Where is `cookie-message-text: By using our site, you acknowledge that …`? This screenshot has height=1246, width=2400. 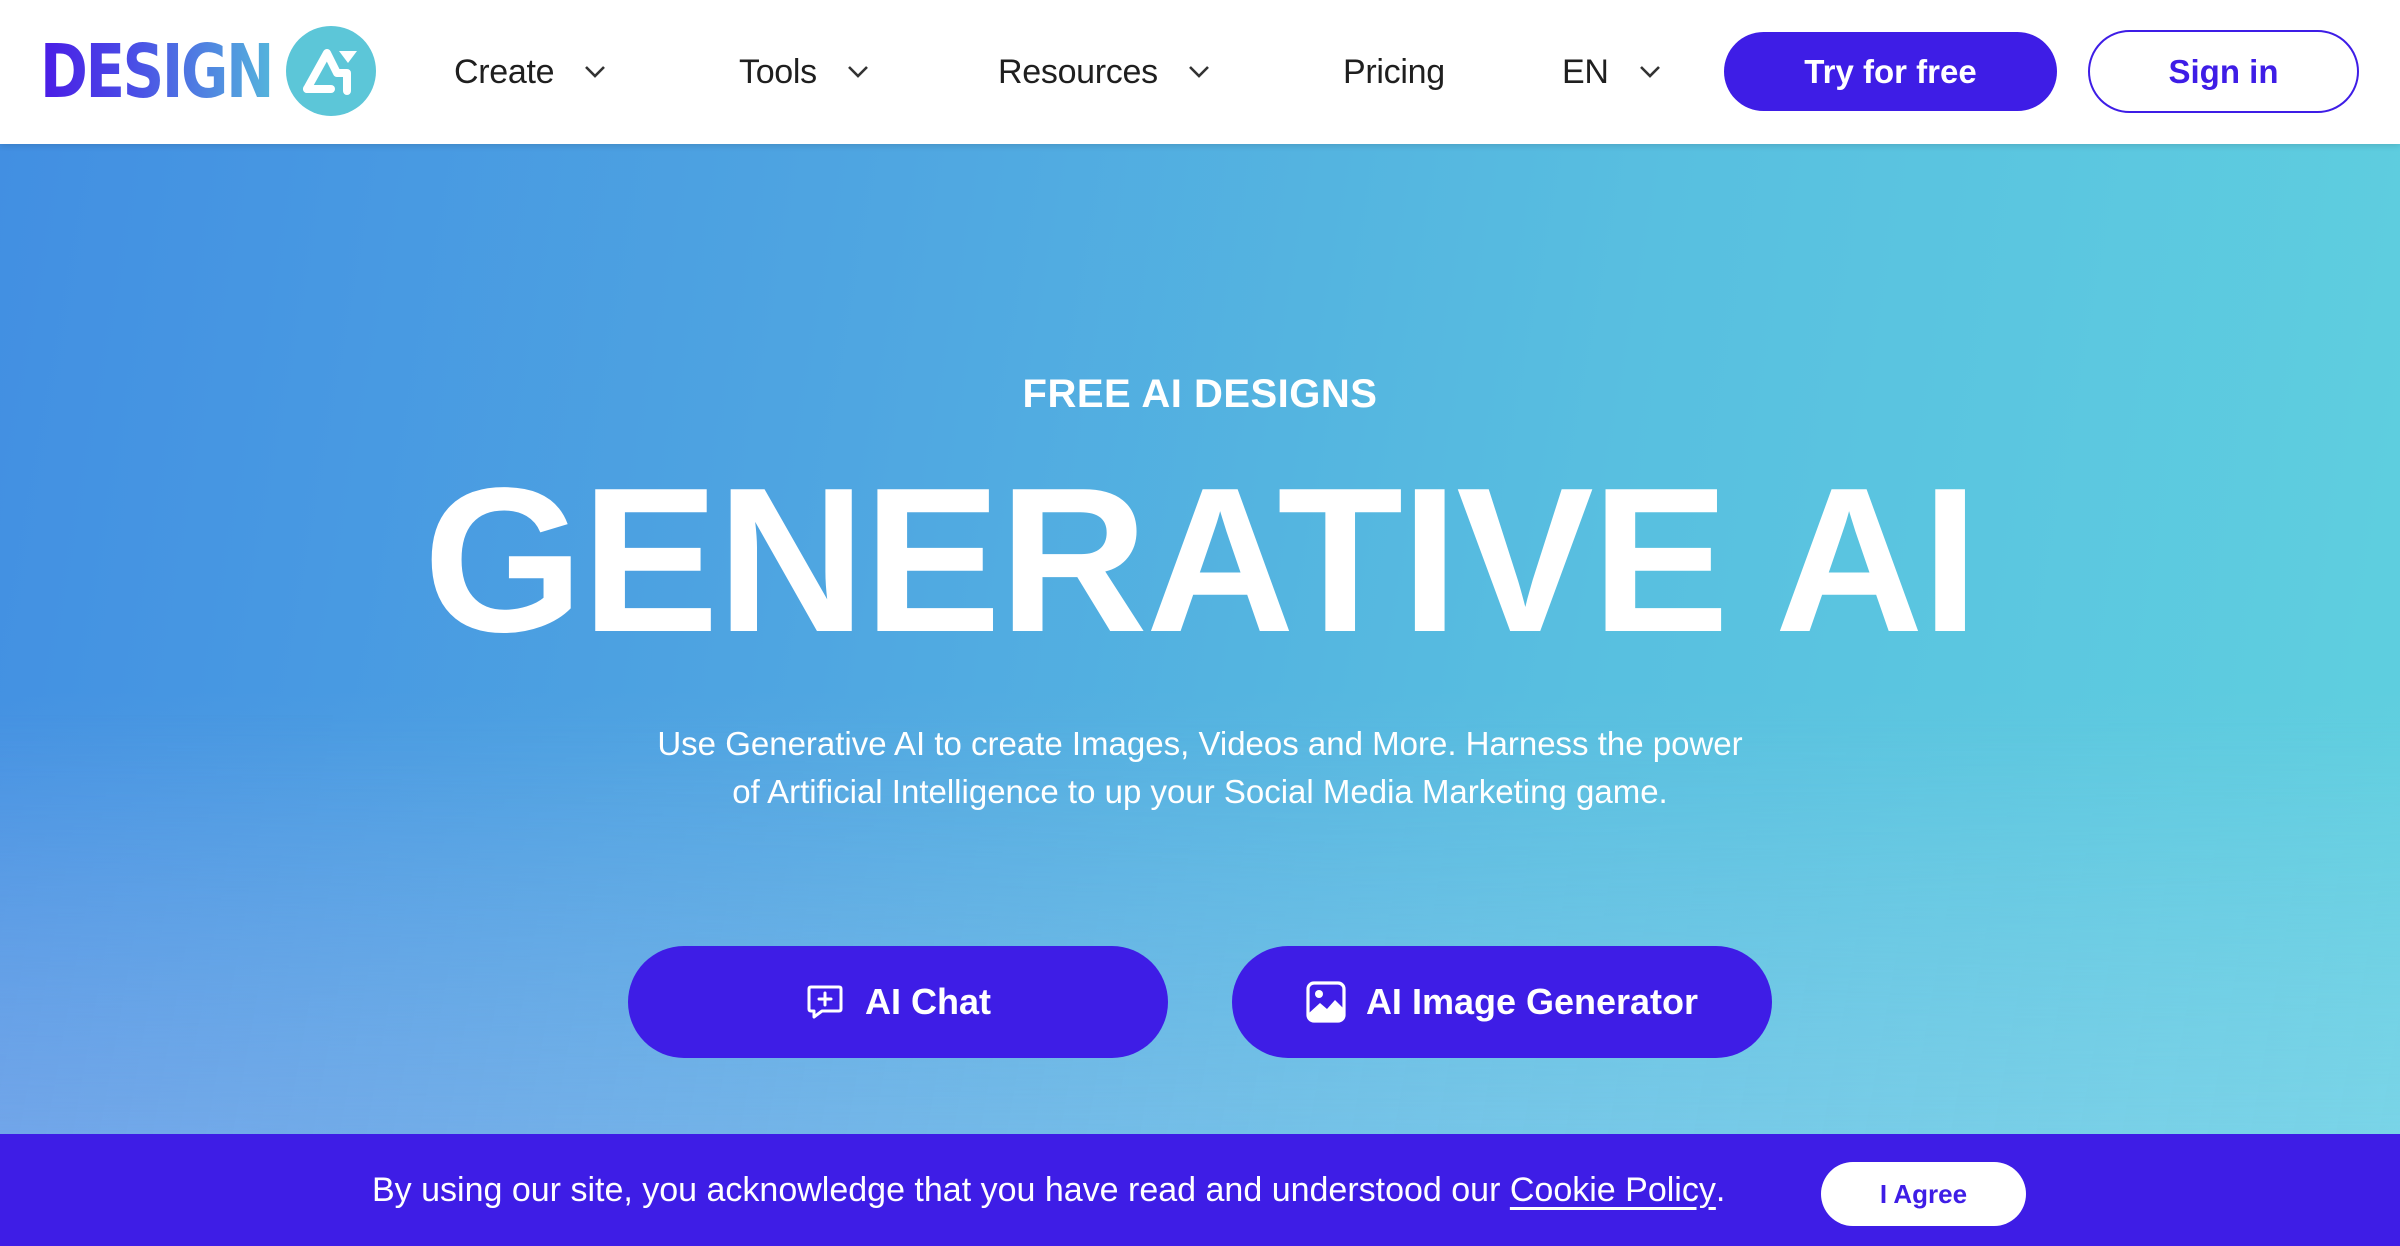
cookie-message-text: By using our site, you acknowledge that … is located at coordinates (941, 1189).